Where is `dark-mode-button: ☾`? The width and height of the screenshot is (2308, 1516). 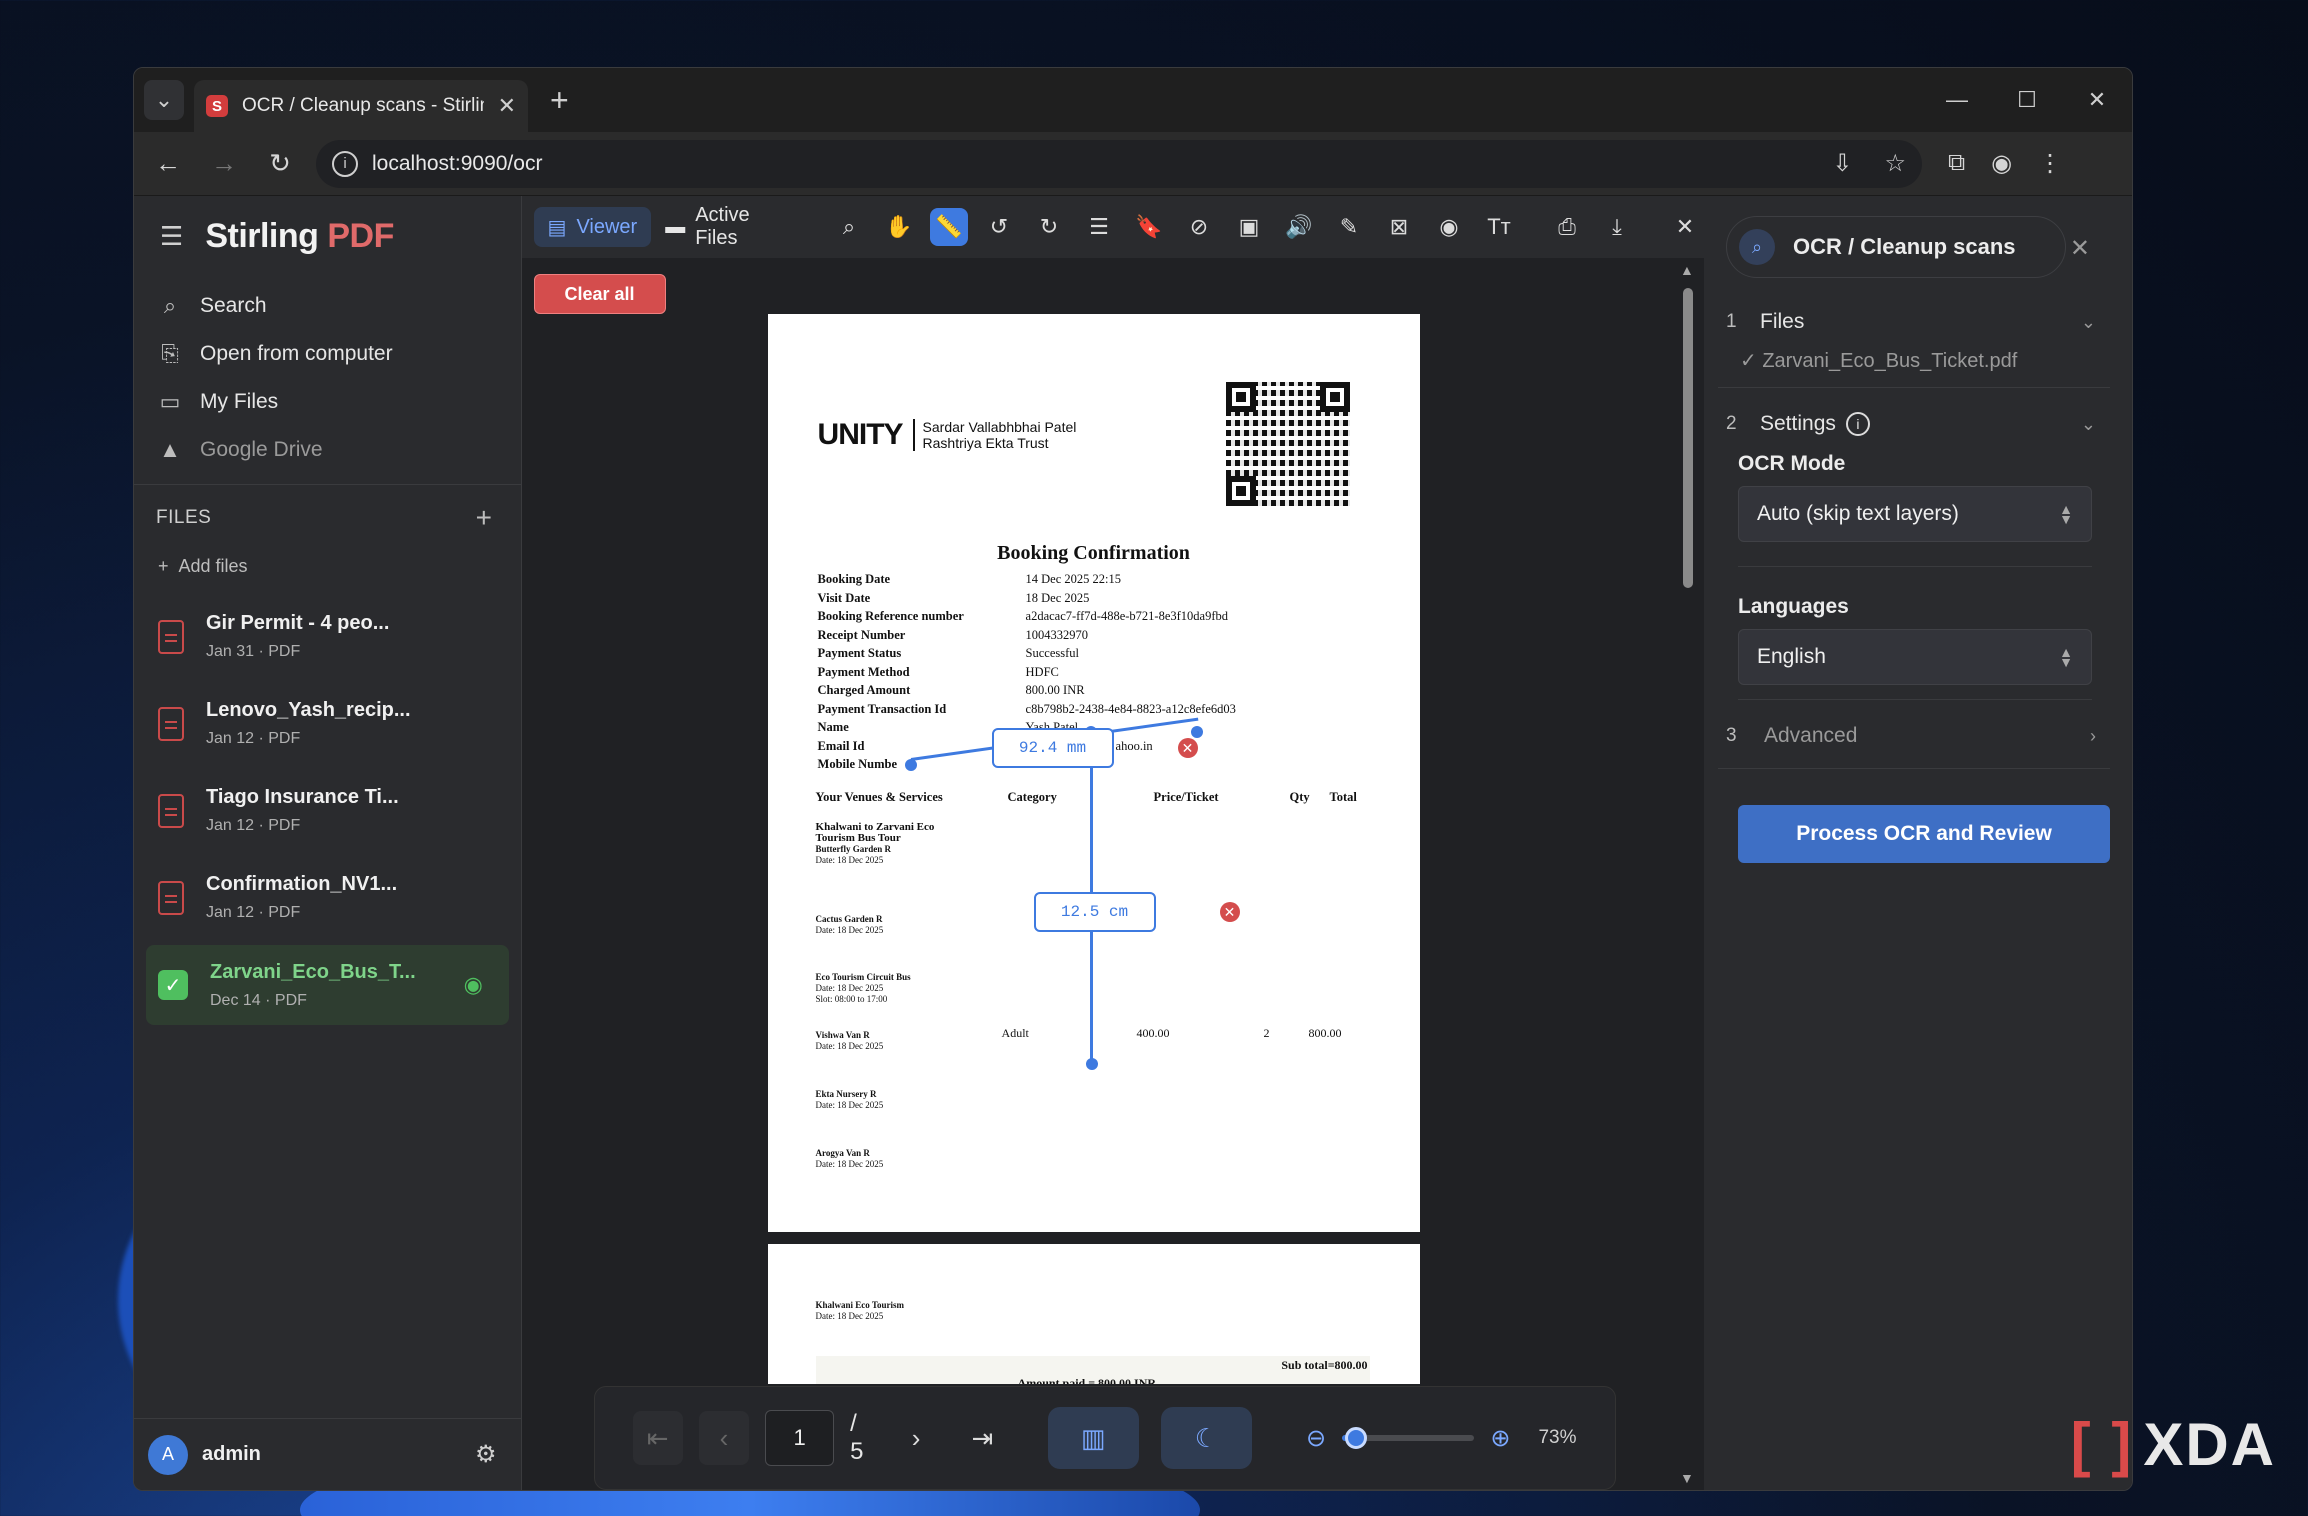 dark-mode-button: ☾ is located at coordinates (1206, 1438).